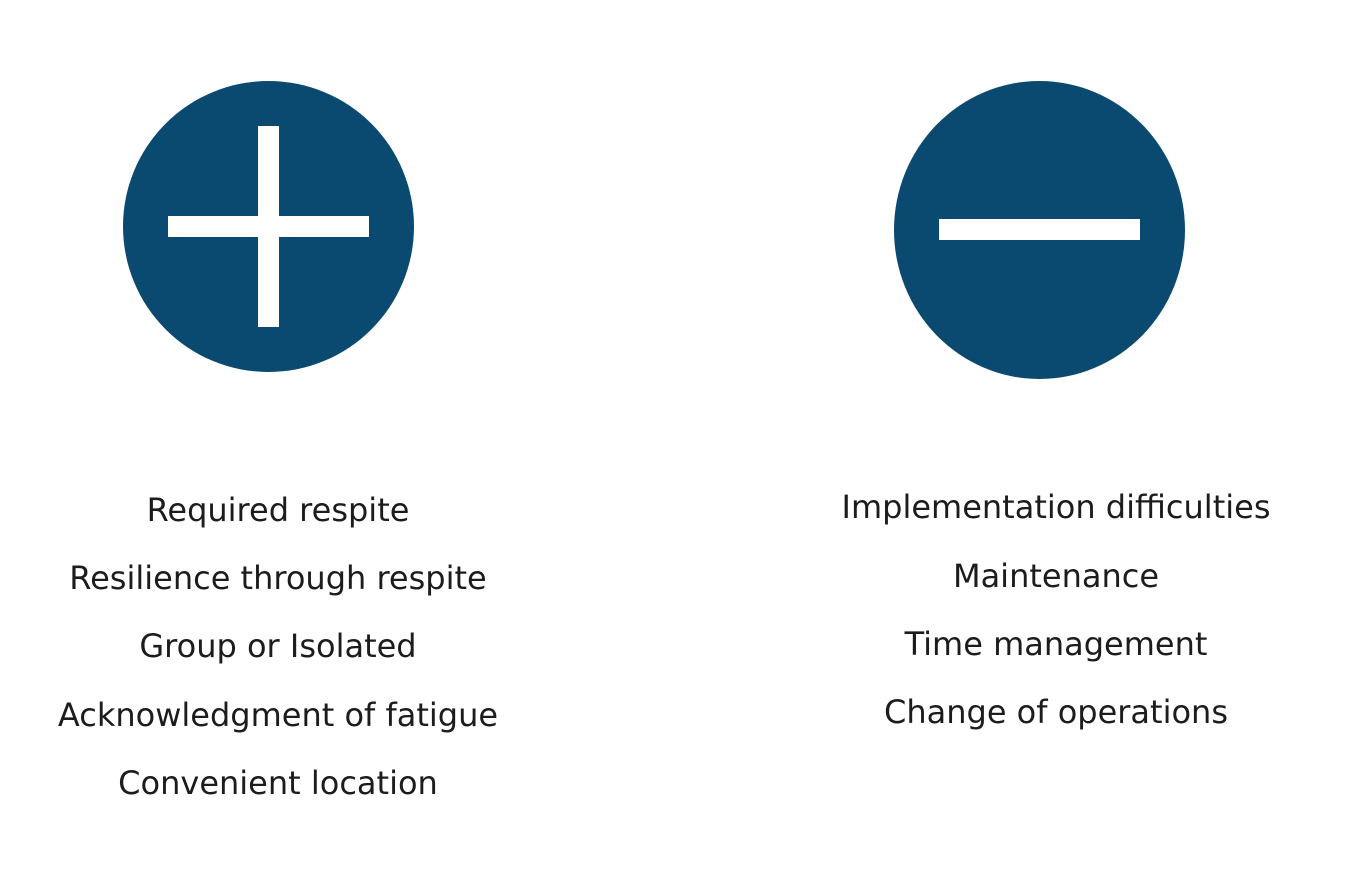  What do you see at coordinates (1056, 576) in the screenshot?
I see `cons-item: Maintenance` at bounding box center [1056, 576].